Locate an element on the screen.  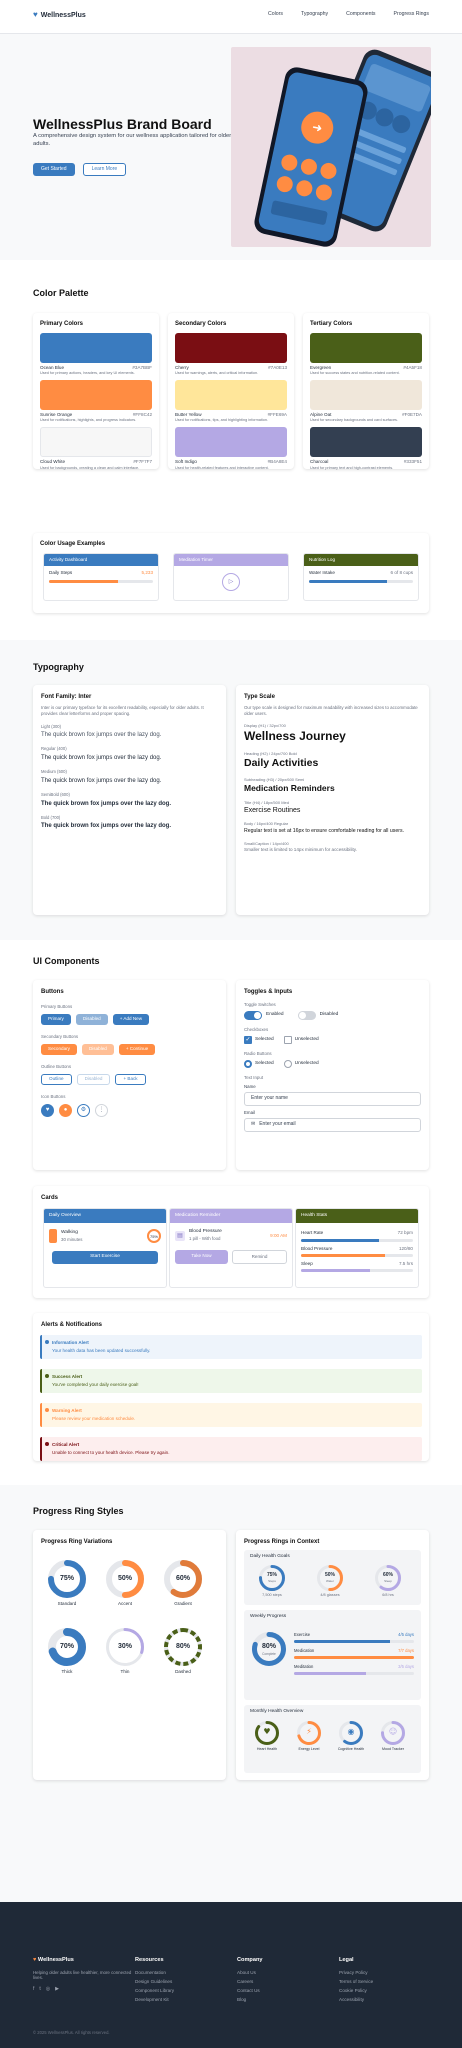
weekly-ring-value: 80% is located at coordinates (268, 1646).